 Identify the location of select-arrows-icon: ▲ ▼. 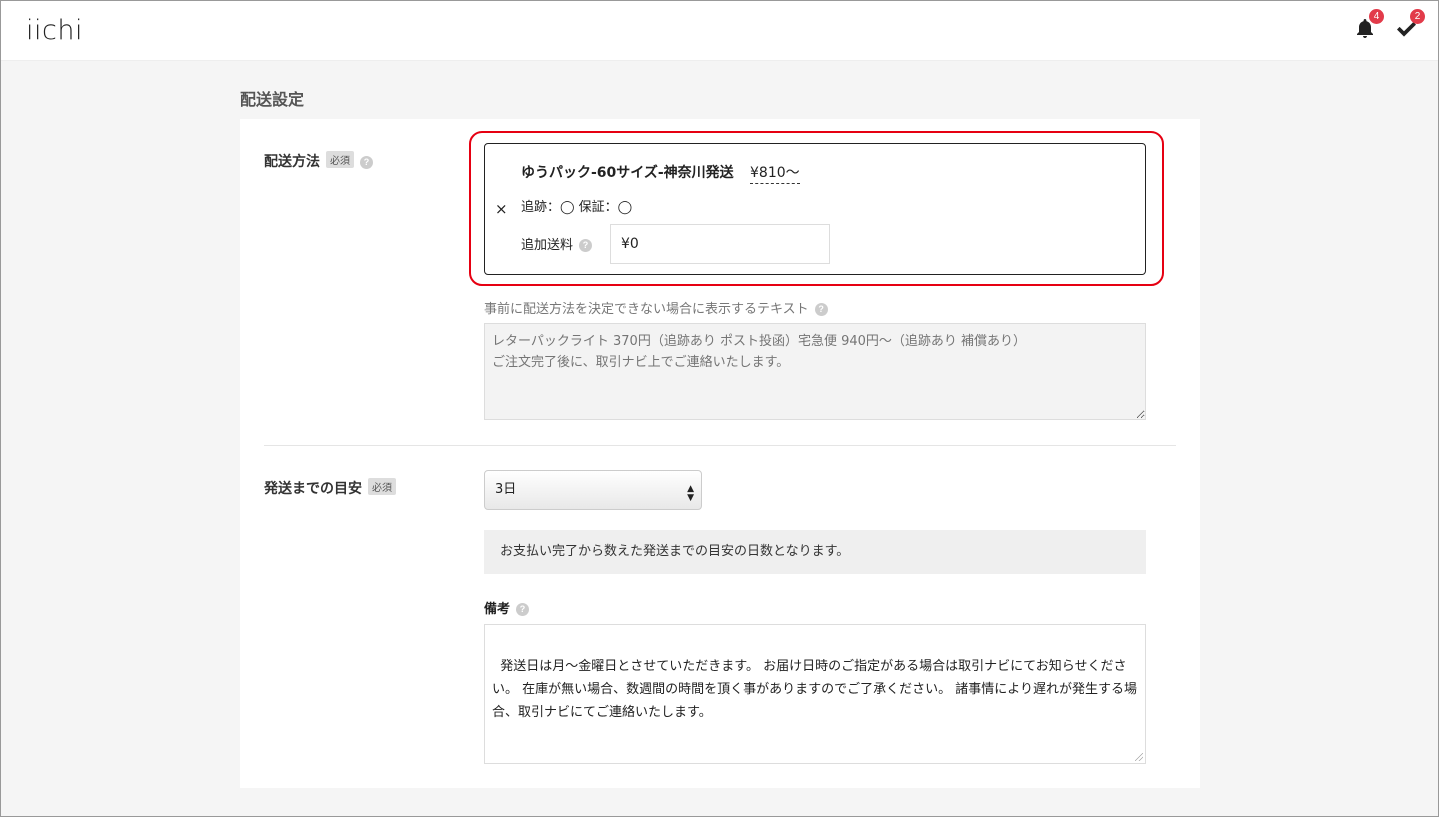
(690, 493).